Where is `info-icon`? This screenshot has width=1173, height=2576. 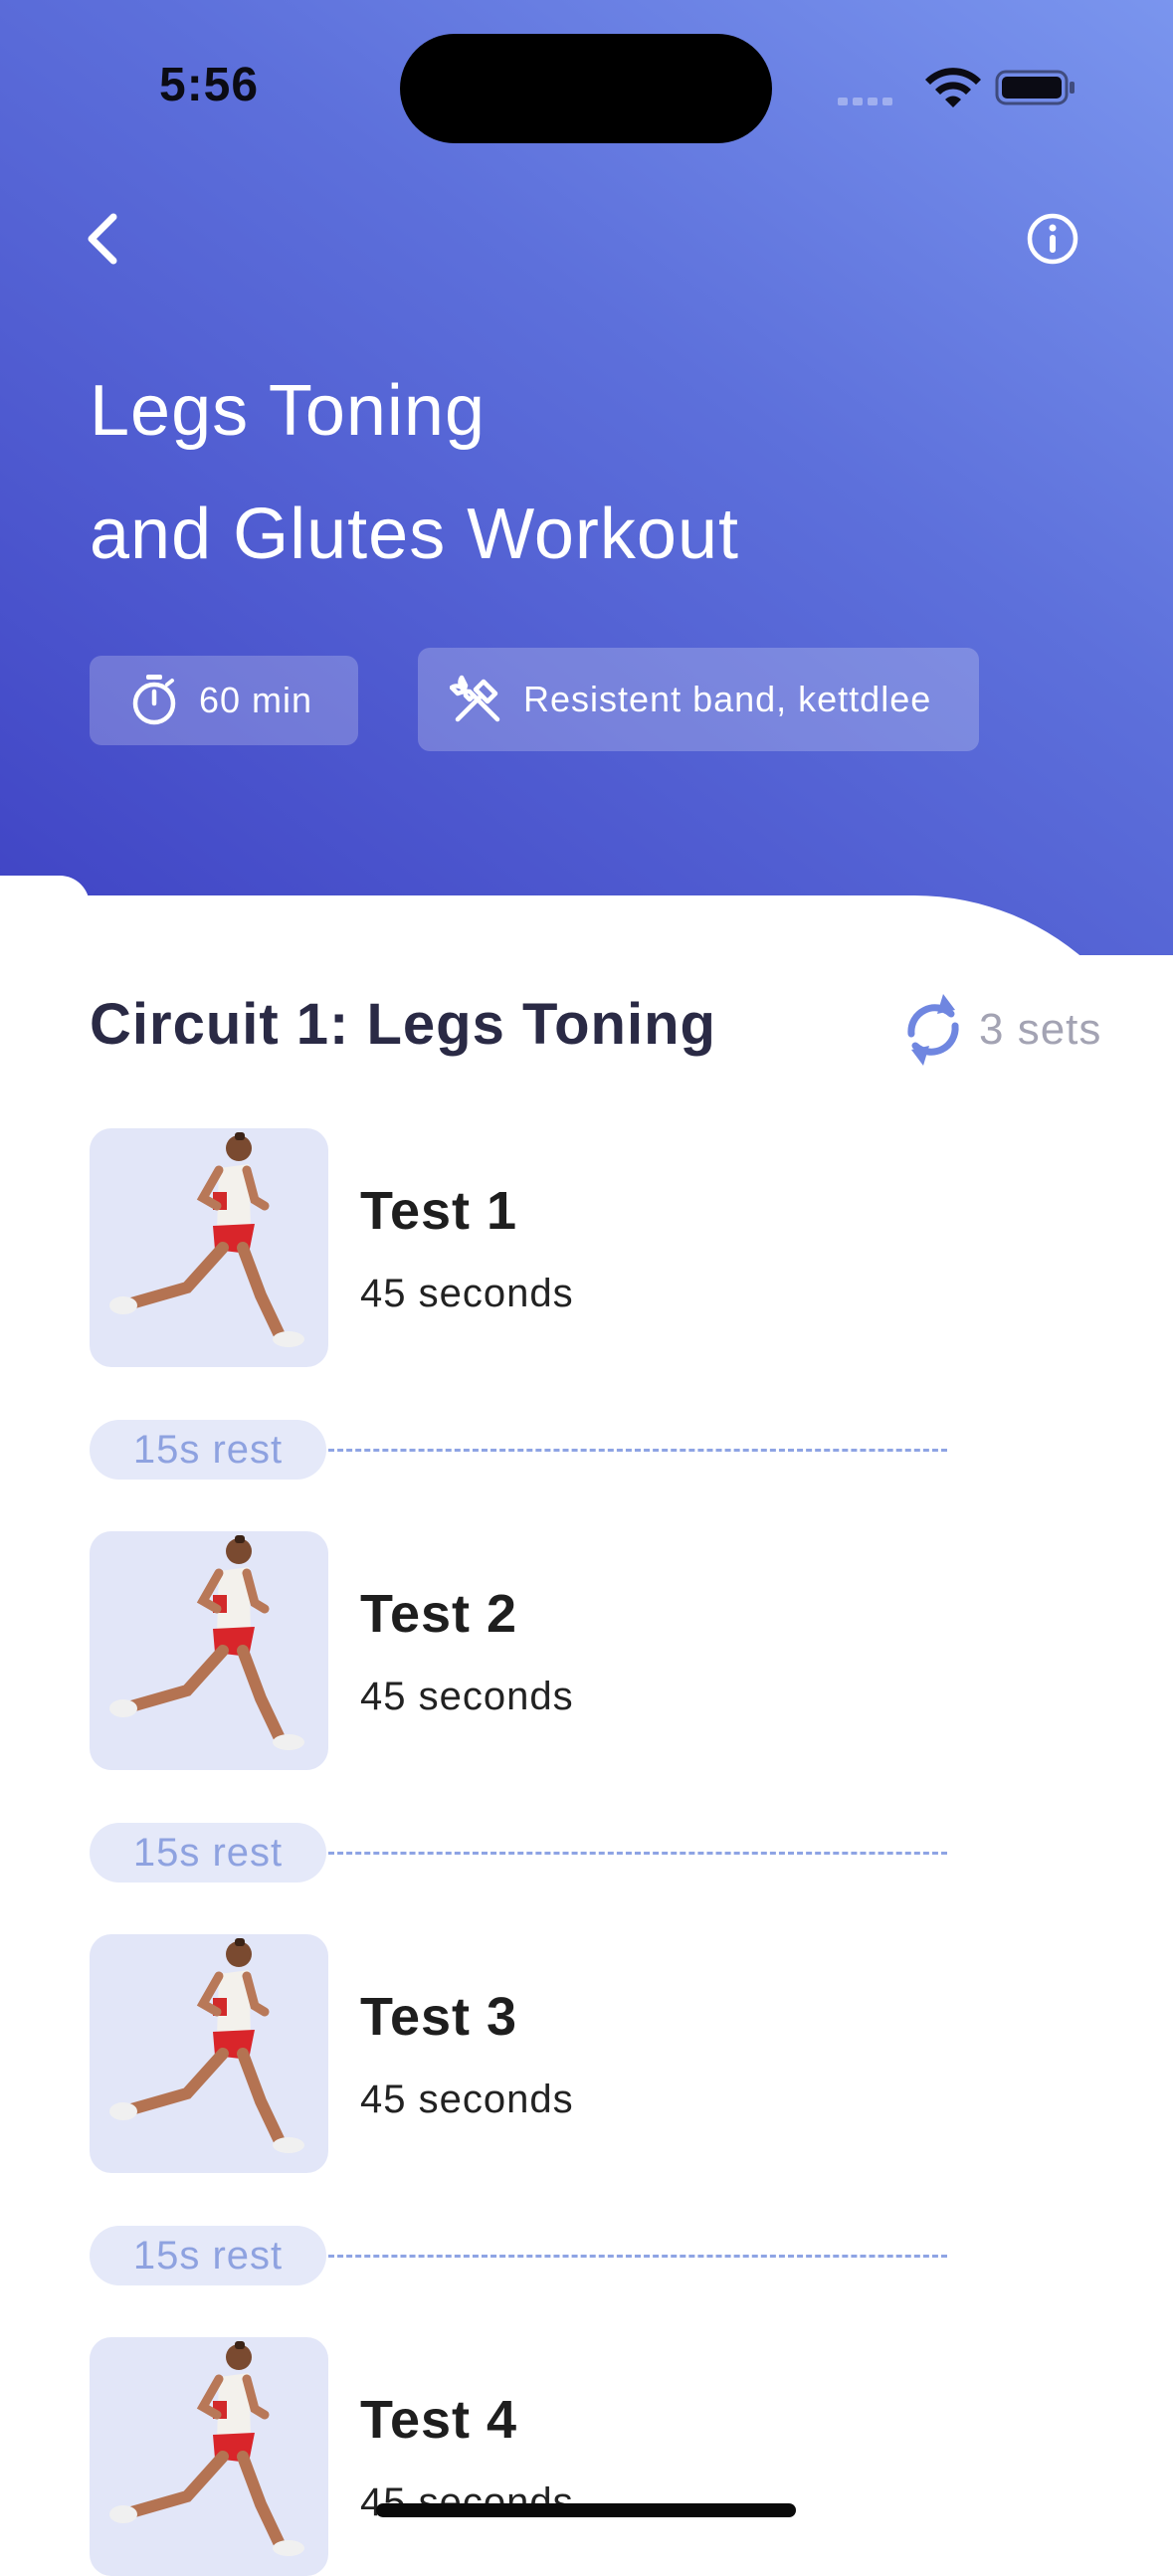 info-icon is located at coordinates (1052, 239).